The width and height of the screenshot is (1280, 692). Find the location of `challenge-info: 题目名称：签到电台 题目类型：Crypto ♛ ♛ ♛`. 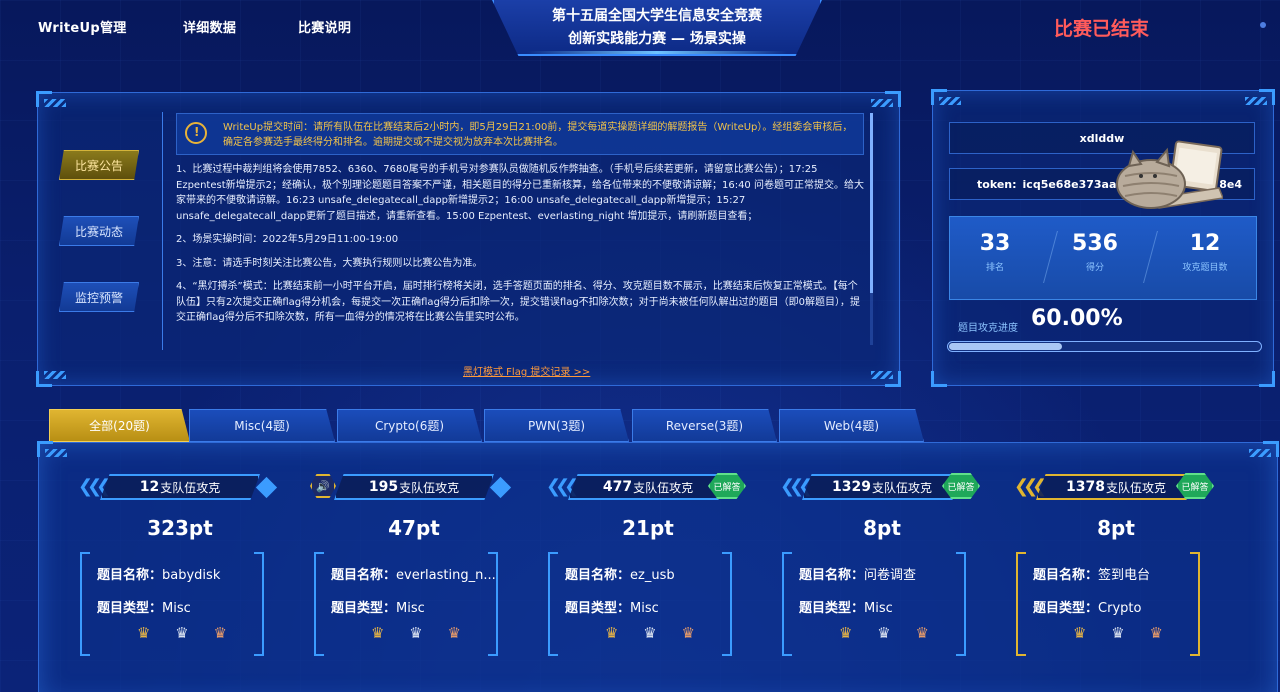

challenge-info: 题目名称：签到电台 题目类型：Crypto ♛ ♛ ♛ is located at coordinates (1108, 605).